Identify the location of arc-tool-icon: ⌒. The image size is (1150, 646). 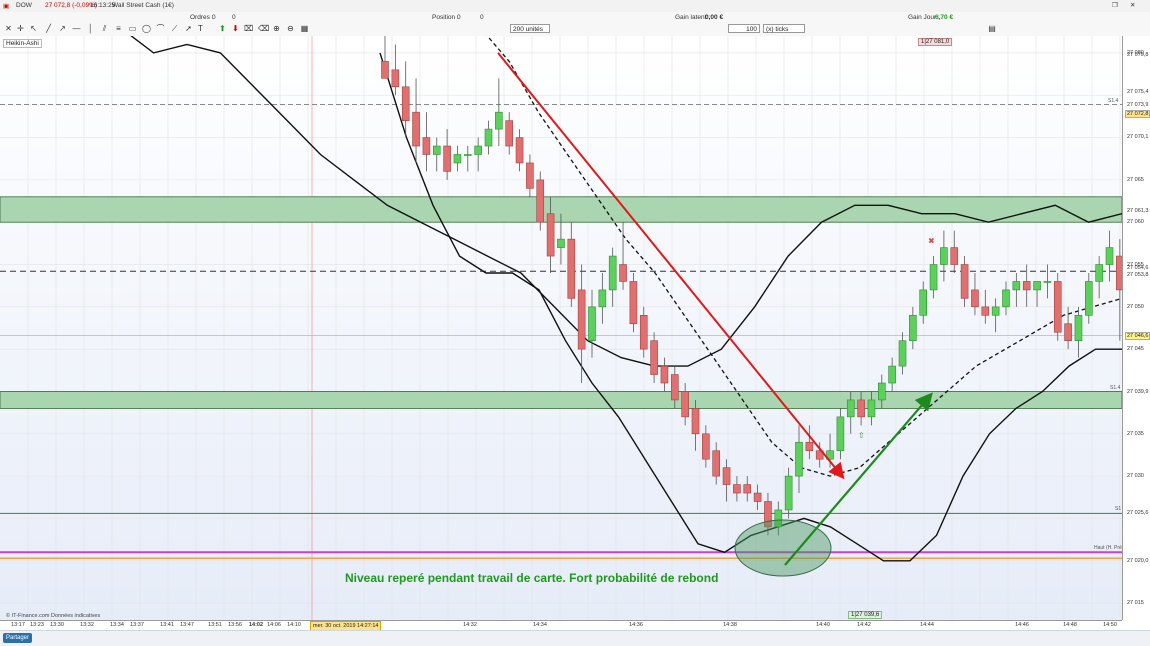
(160, 28).